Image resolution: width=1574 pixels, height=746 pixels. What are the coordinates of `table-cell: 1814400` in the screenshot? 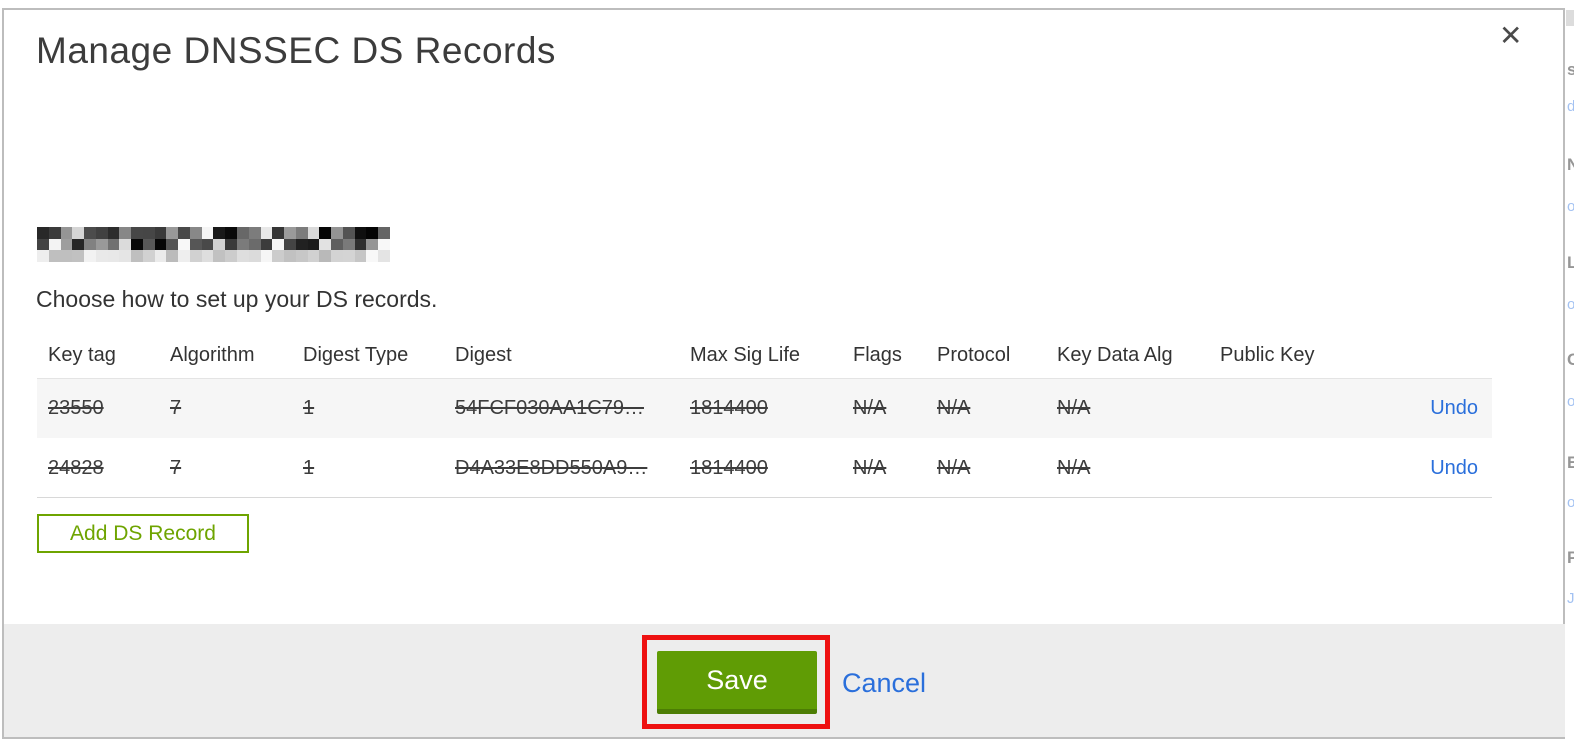 It's located at (729, 467).